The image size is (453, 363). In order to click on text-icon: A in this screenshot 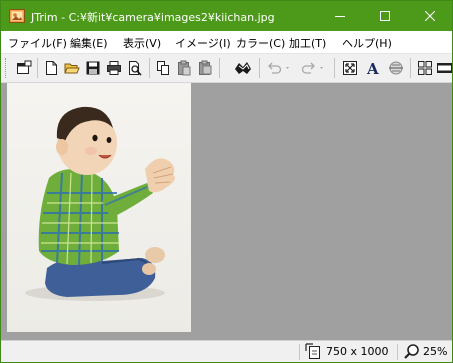, I will do `click(372, 68)`.